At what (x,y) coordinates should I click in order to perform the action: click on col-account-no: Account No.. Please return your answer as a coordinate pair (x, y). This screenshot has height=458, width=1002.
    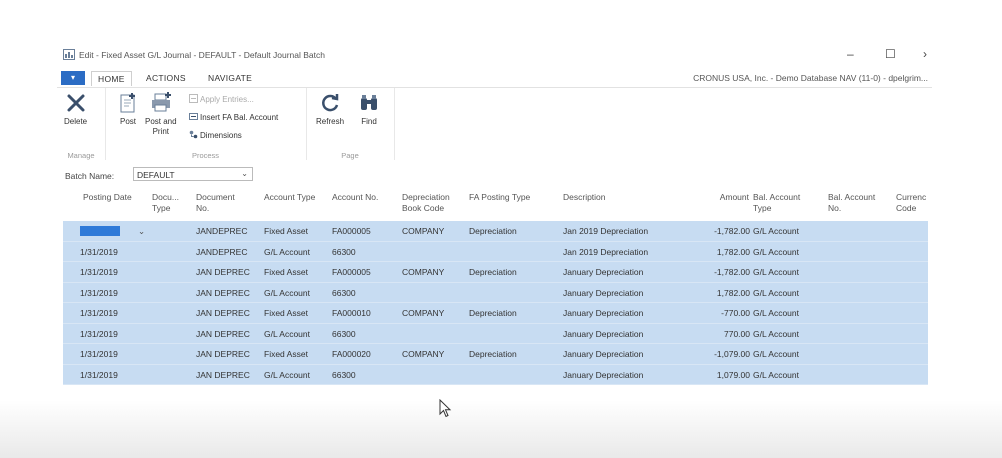
    Looking at the image, I should click on (355, 197).